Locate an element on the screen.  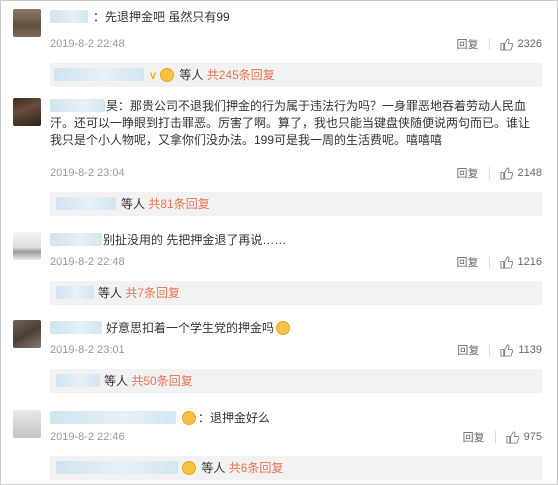
reply-thread-summary: 等人 共7条回复 is located at coordinates (139, 293).